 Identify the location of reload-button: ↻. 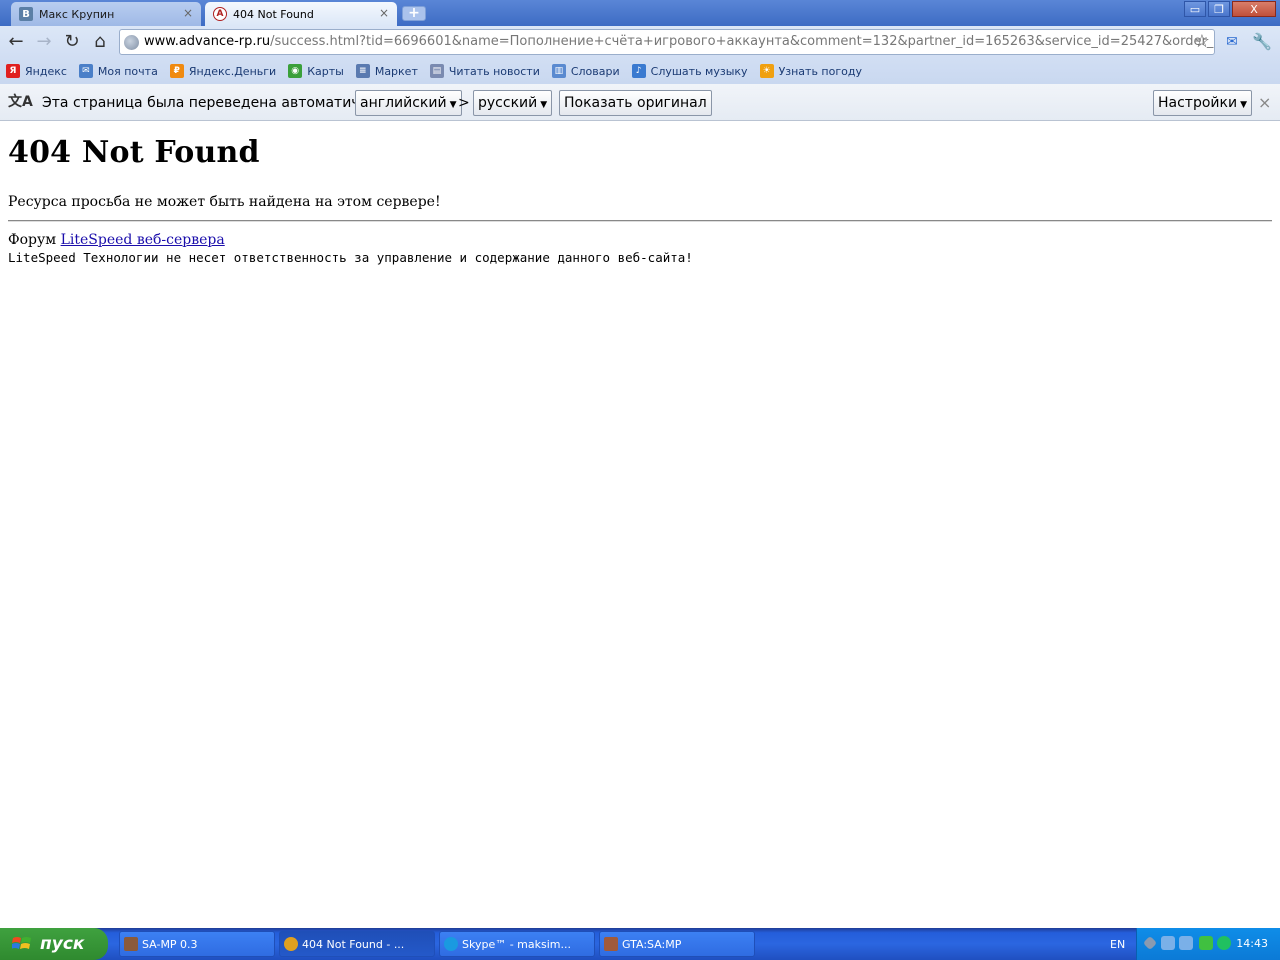
(72, 42).